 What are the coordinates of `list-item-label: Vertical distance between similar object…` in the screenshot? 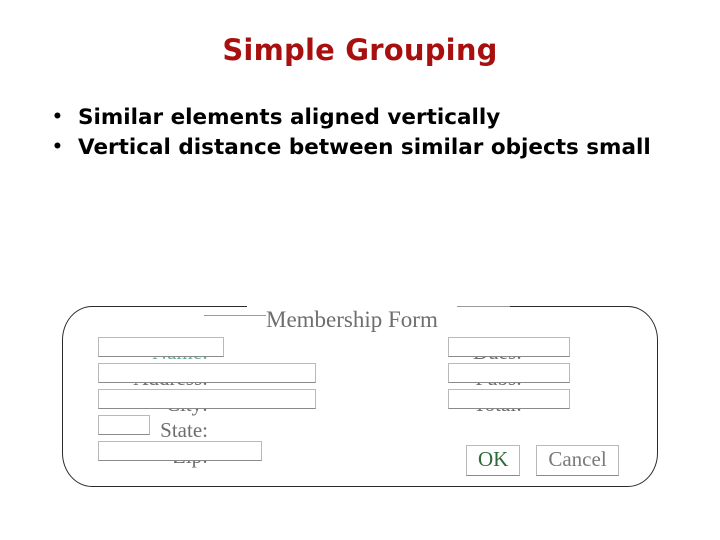 It's located at (364, 147).